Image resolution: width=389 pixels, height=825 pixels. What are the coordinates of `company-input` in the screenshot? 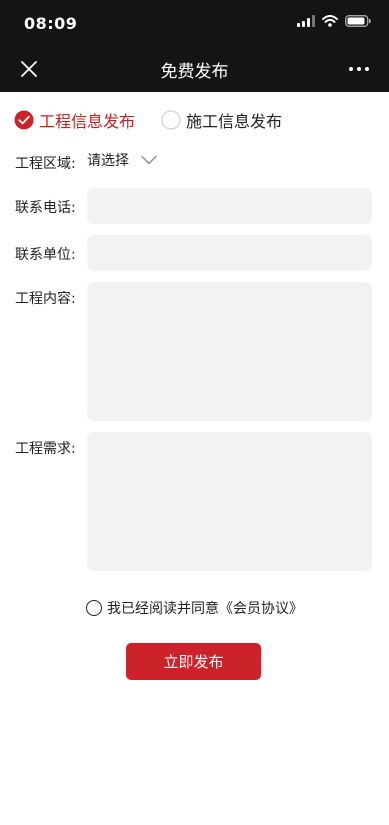 It's located at (229, 253).